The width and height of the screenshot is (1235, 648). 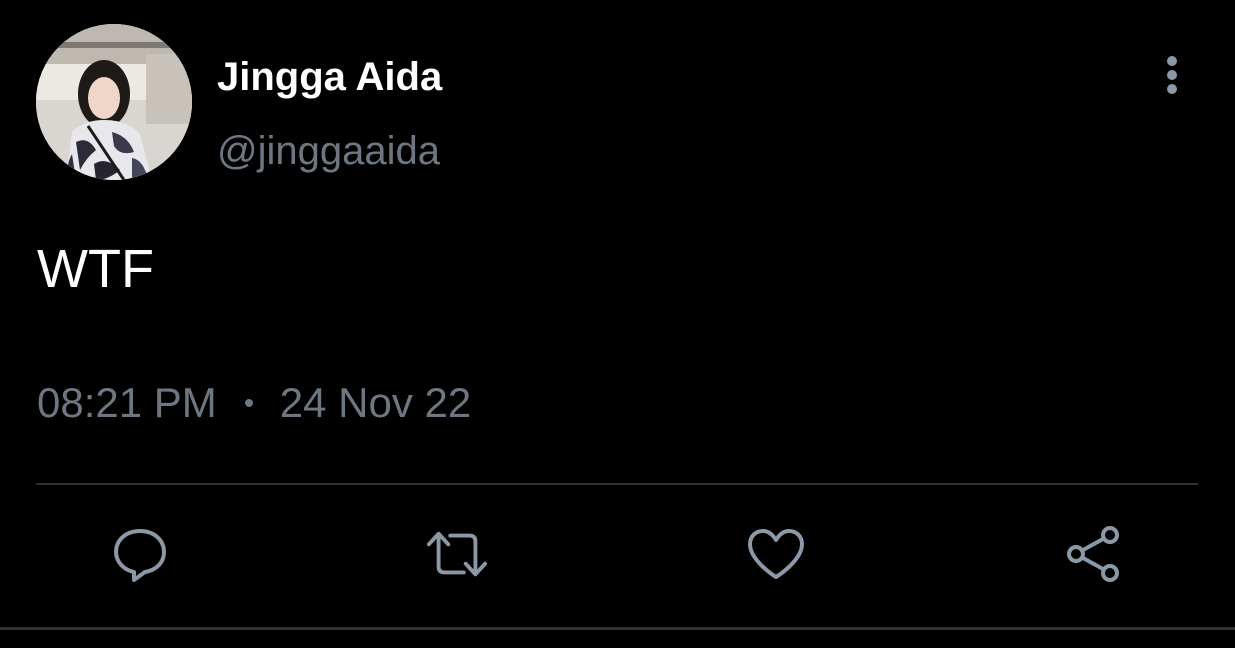 I want to click on like-button, so click(x=776, y=554).